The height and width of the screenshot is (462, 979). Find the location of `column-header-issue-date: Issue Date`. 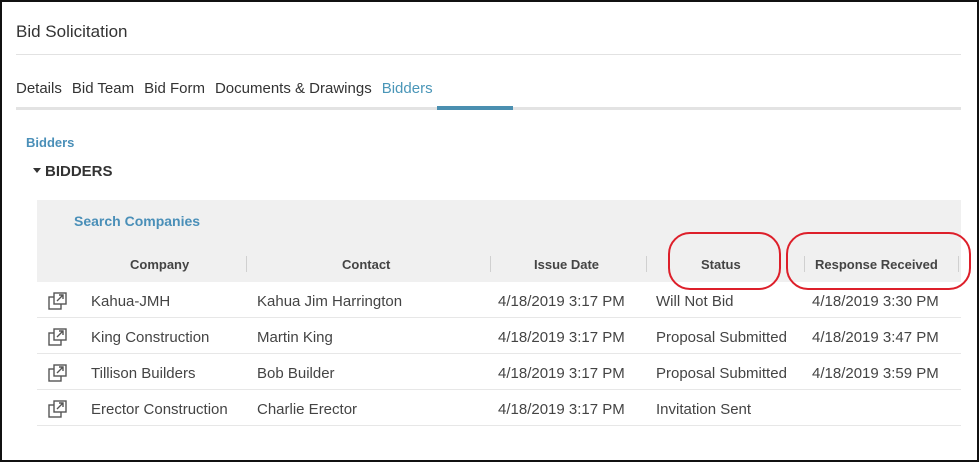

column-header-issue-date: Issue Date is located at coordinates (566, 264).